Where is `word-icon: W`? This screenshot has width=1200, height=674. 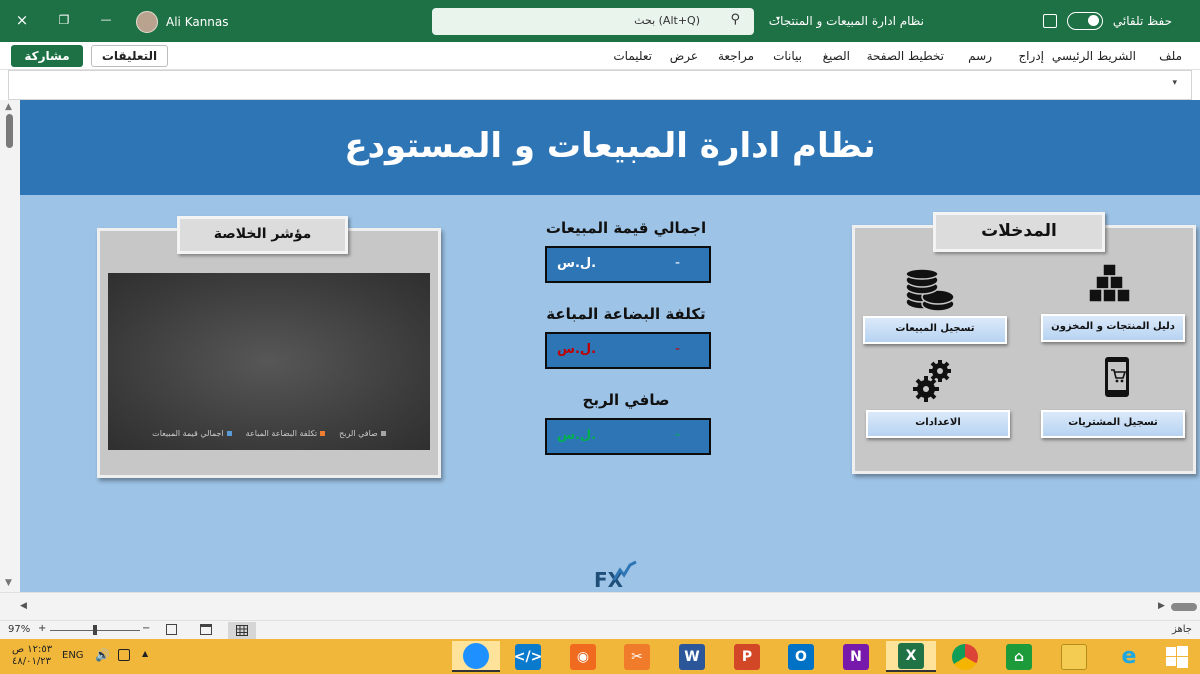
word-icon: W is located at coordinates (692, 656).